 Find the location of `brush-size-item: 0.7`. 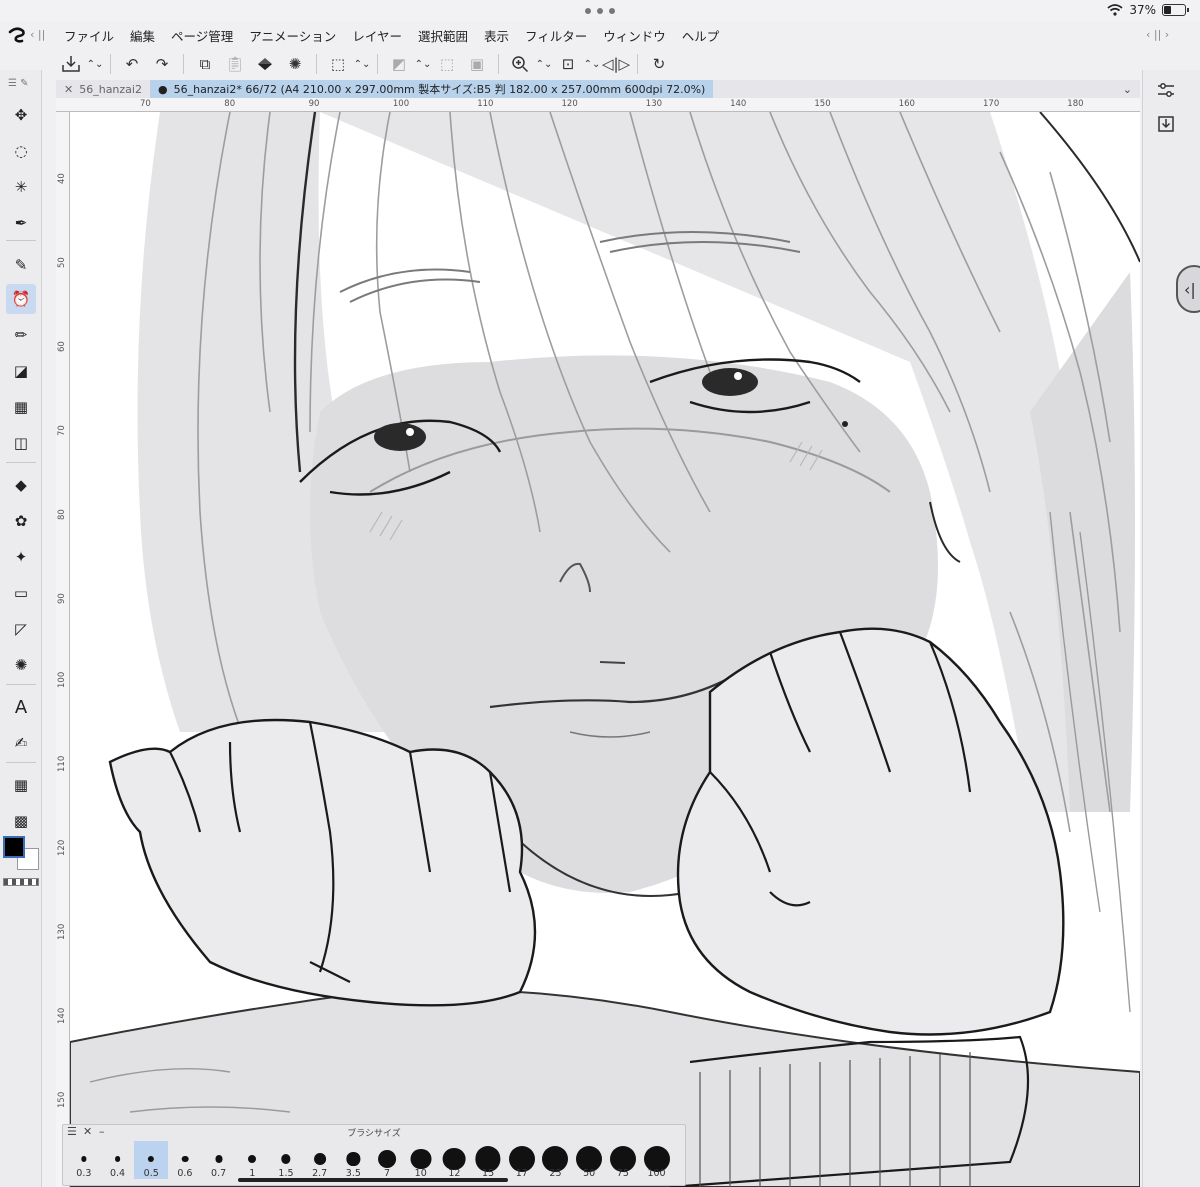

brush-size-item: 0.7 is located at coordinates (219, 1160).